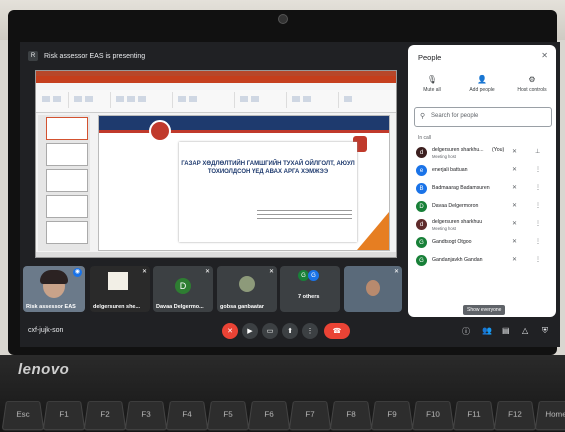  Describe the element at coordinates (537, 151) in the screenshot. I see `pin-icon: ⊥` at that location.